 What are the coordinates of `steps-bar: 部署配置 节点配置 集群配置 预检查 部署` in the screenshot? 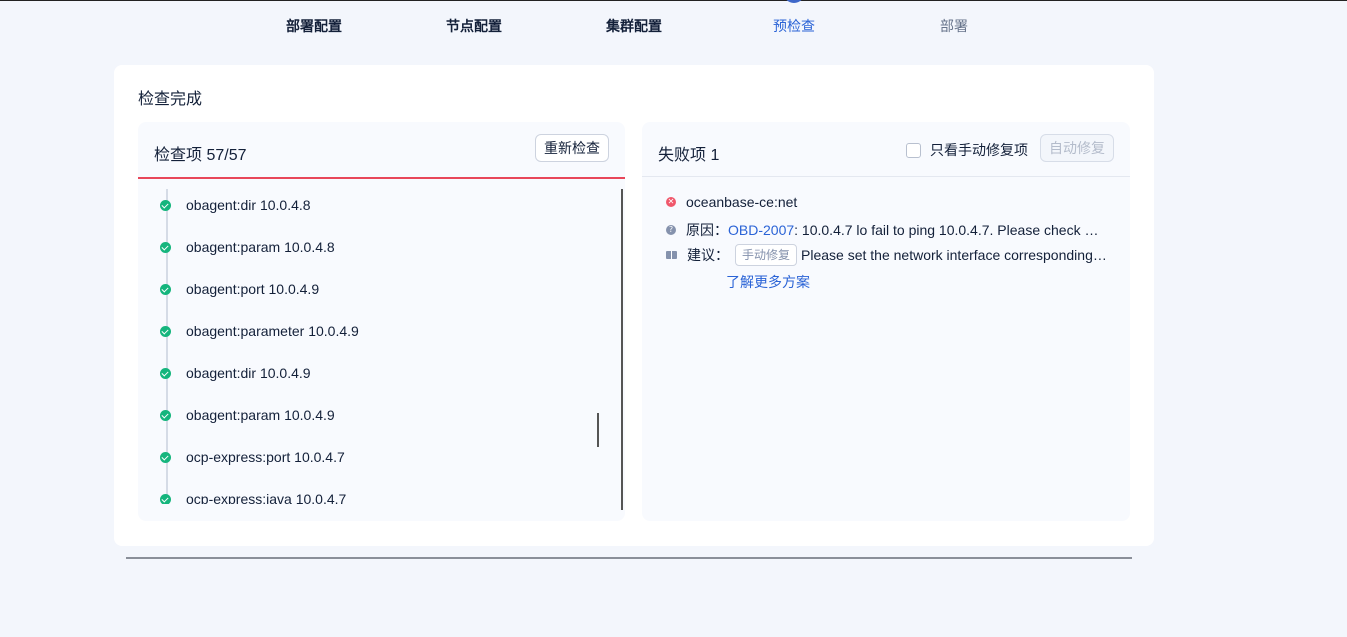 It's located at (673, 26).